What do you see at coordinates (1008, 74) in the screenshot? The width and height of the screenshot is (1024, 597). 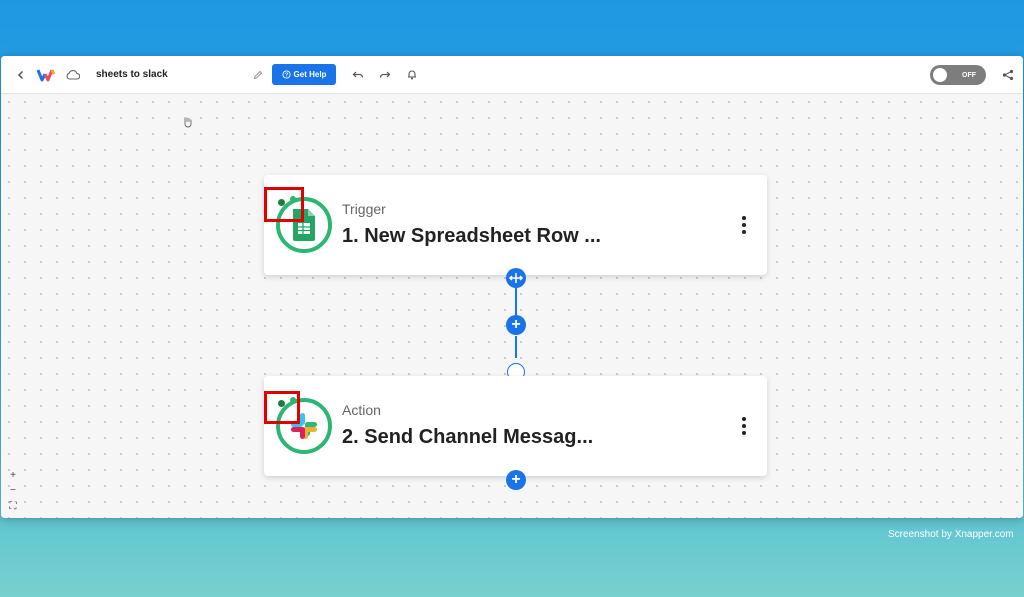 I see `share-icon` at bounding box center [1008, 74].